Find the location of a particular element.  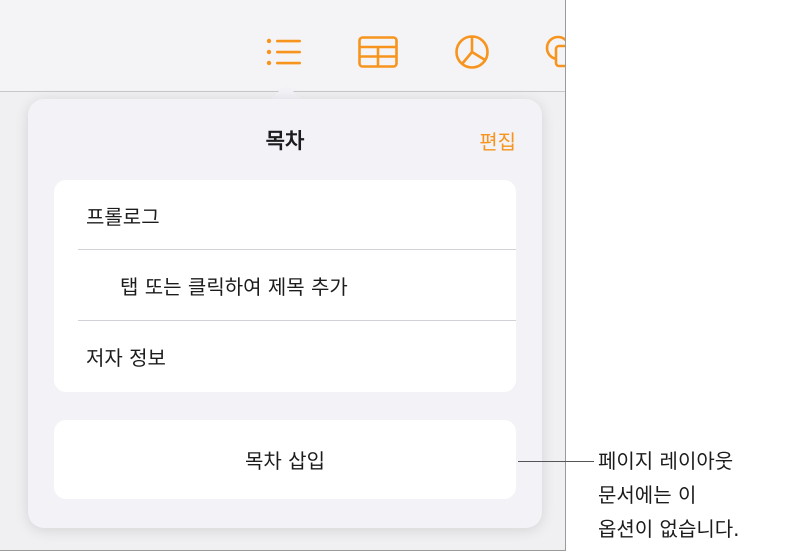

callout-line-text: 옵션이 없습니다. is located at coordinates (669, 529).